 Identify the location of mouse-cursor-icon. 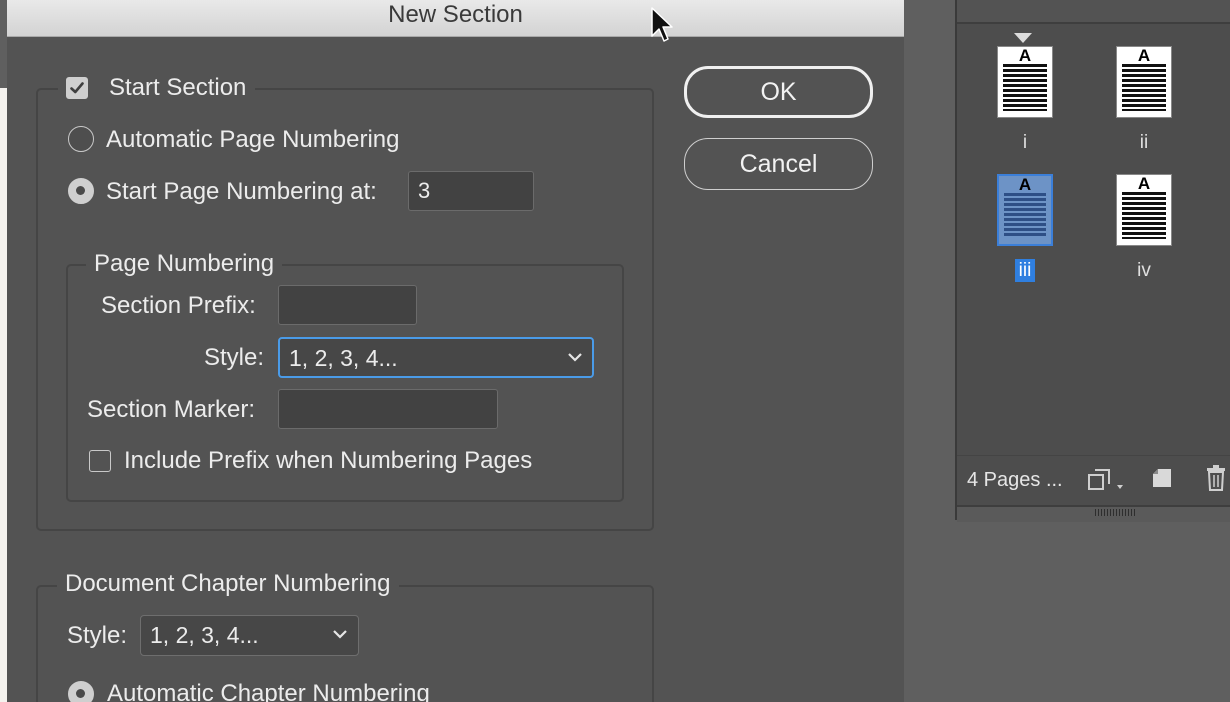
(662, 24).